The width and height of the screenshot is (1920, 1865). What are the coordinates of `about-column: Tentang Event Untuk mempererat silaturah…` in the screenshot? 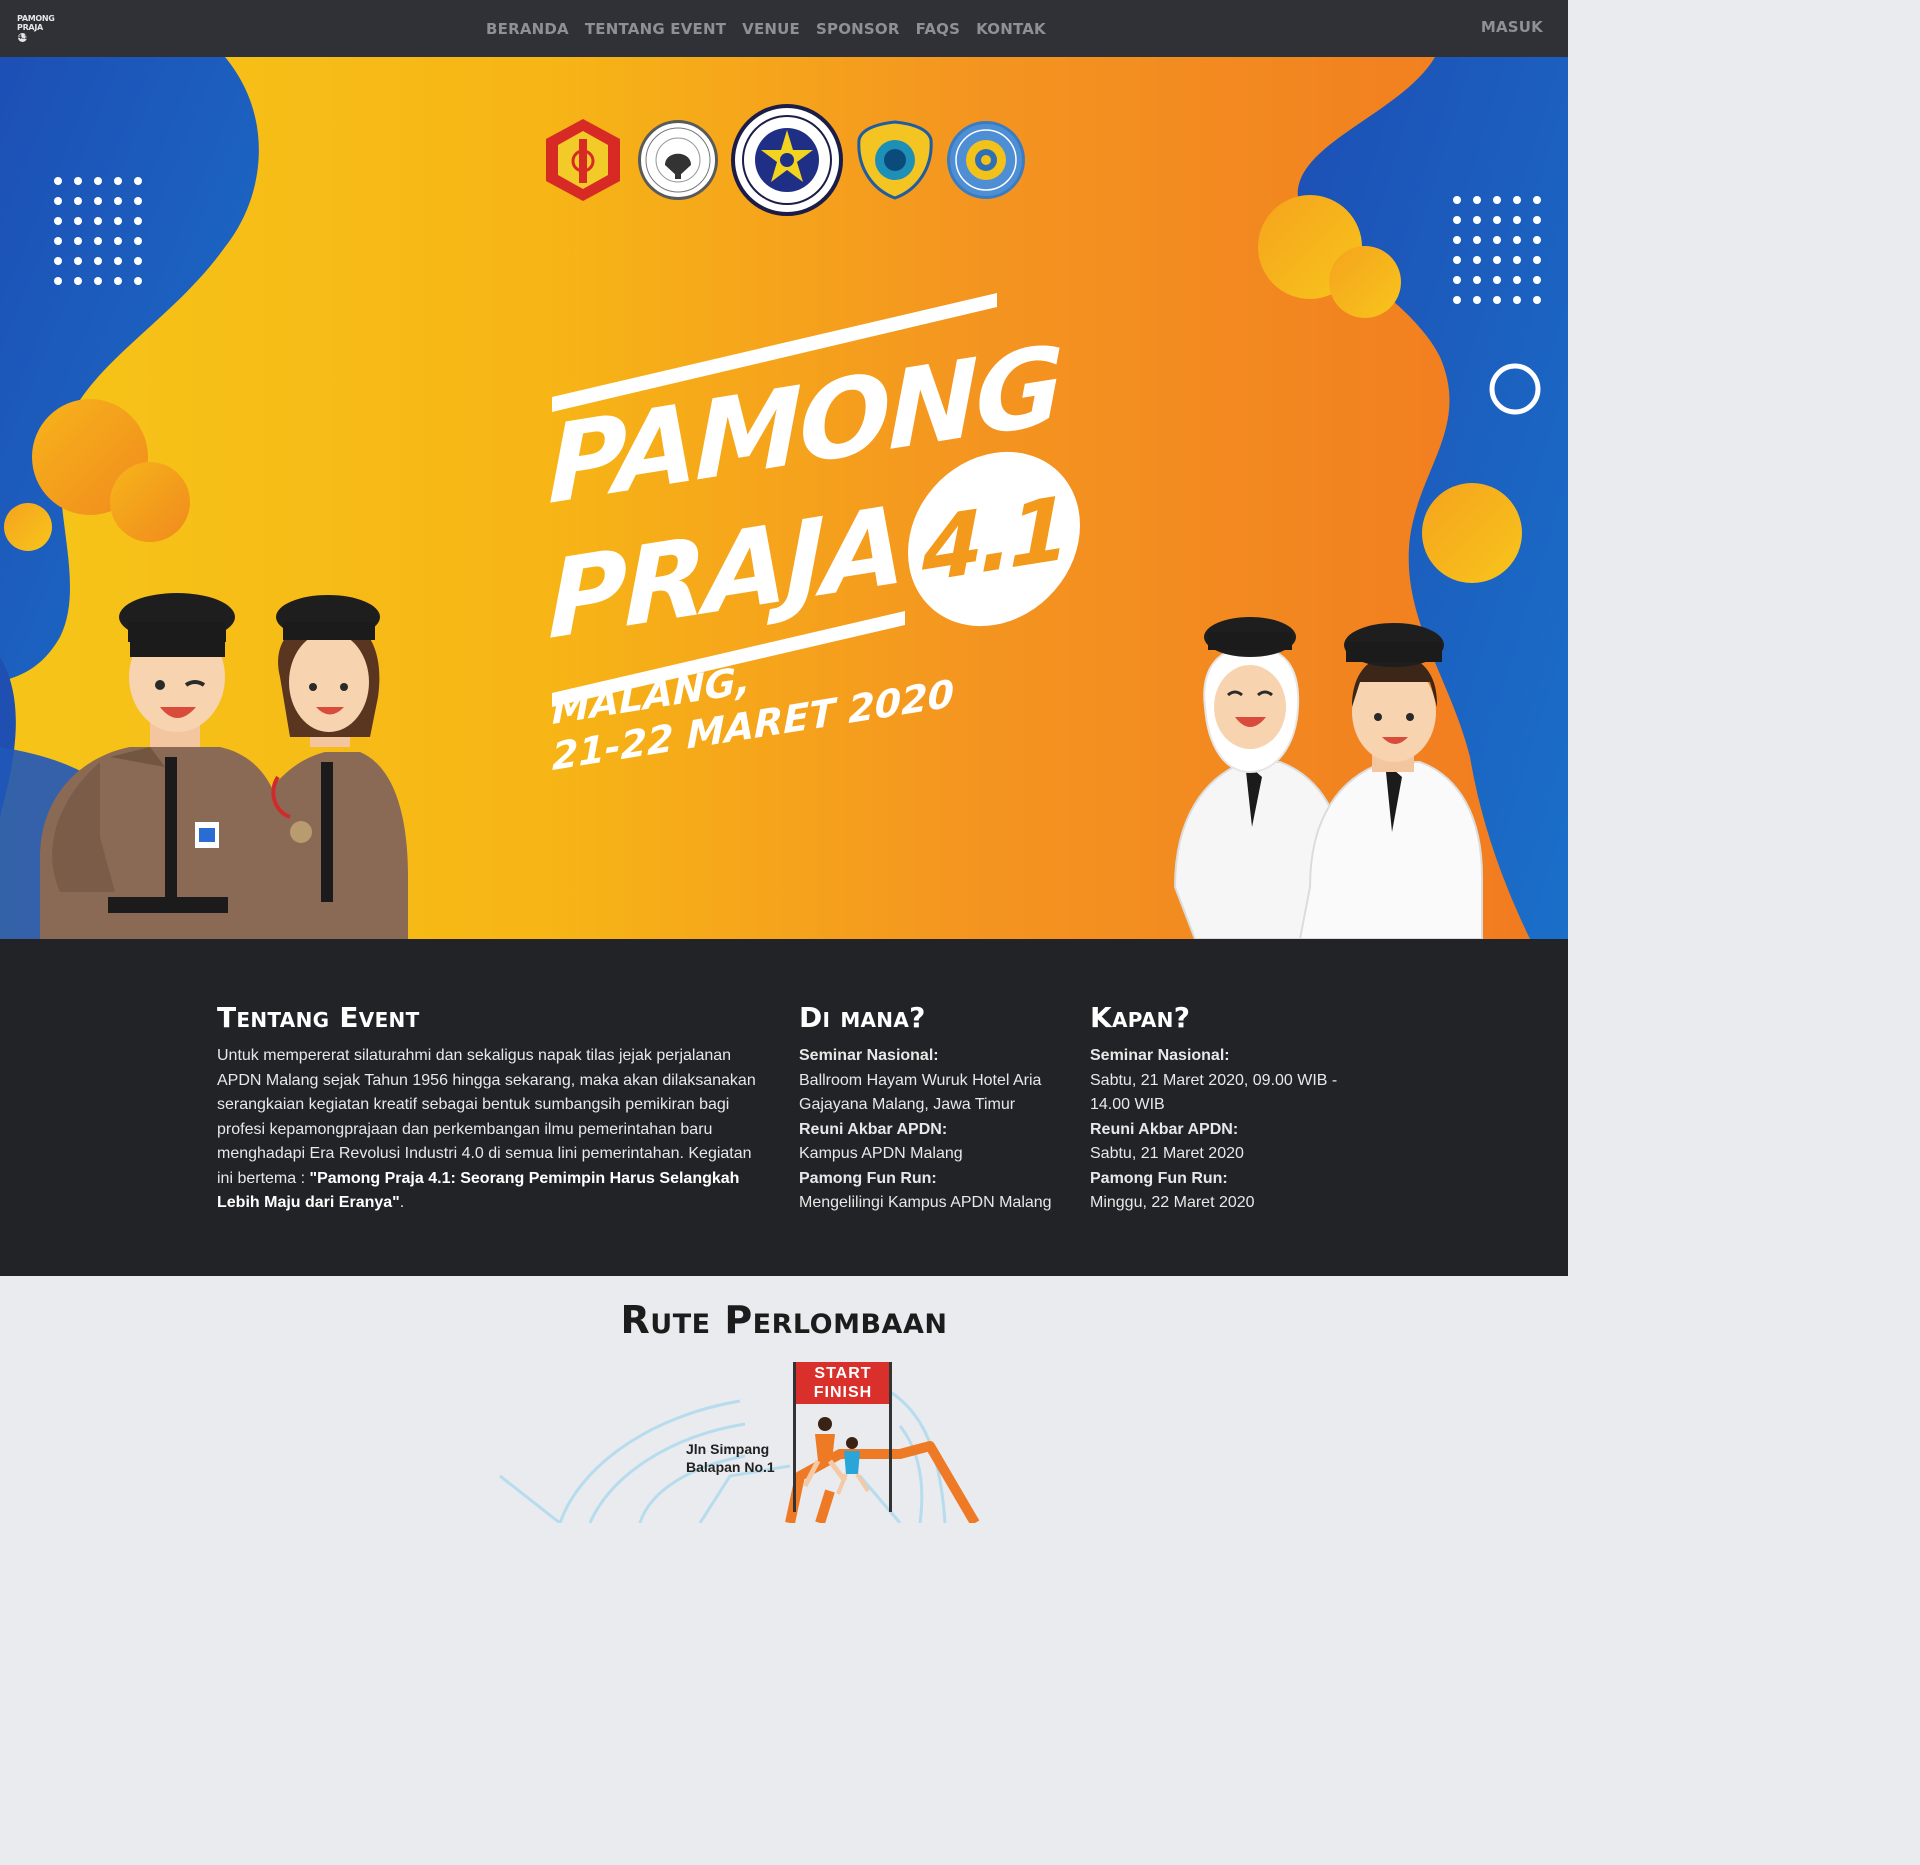 It's located at (489, 1108).